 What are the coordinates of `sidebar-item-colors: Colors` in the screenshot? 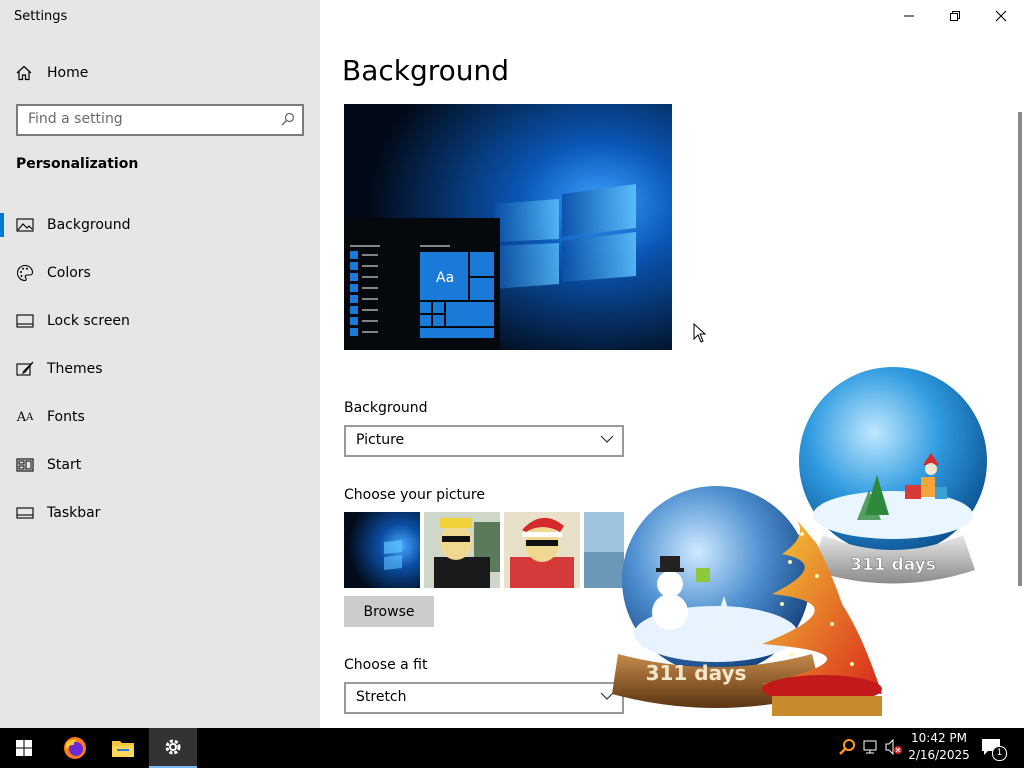 It's located at (160, 273).